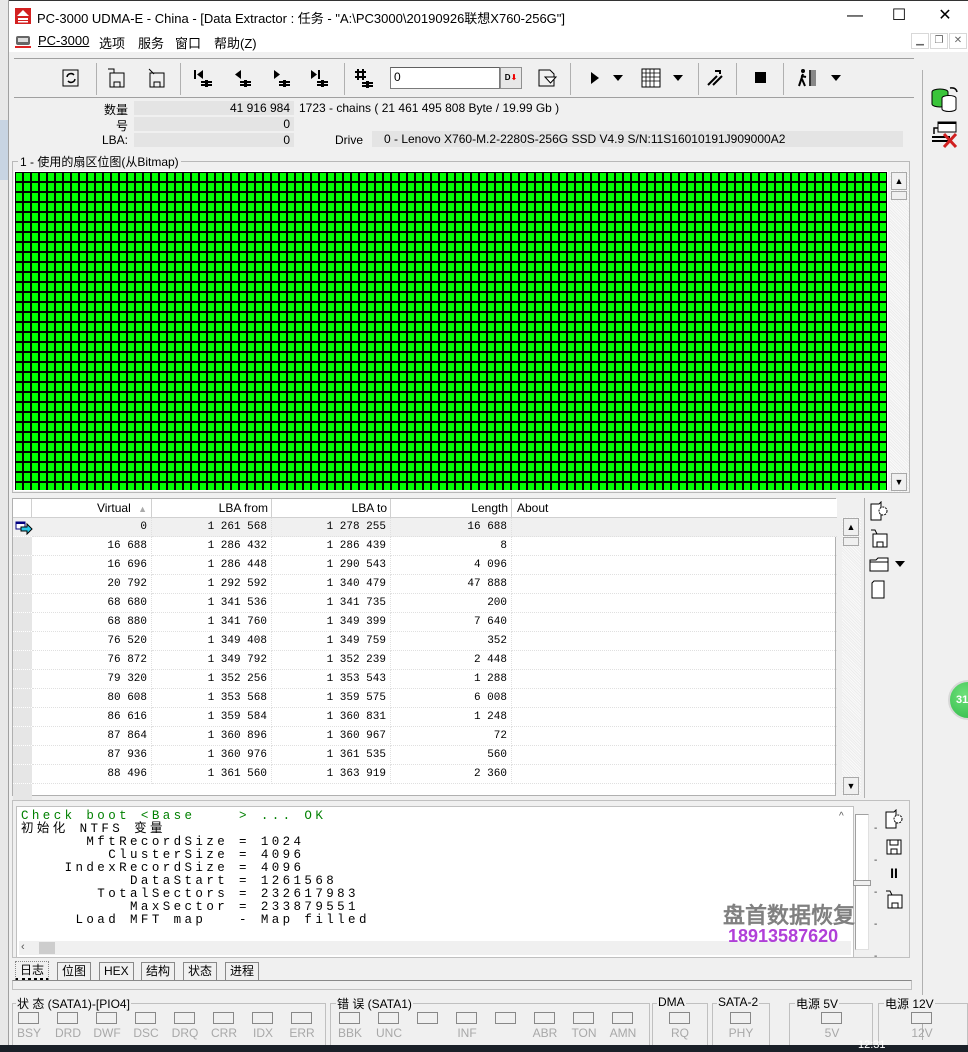  What do you see at coordinates (242, 78) in the screenshot?
I see `prev-record-icon` at bounding box center [242, 78].